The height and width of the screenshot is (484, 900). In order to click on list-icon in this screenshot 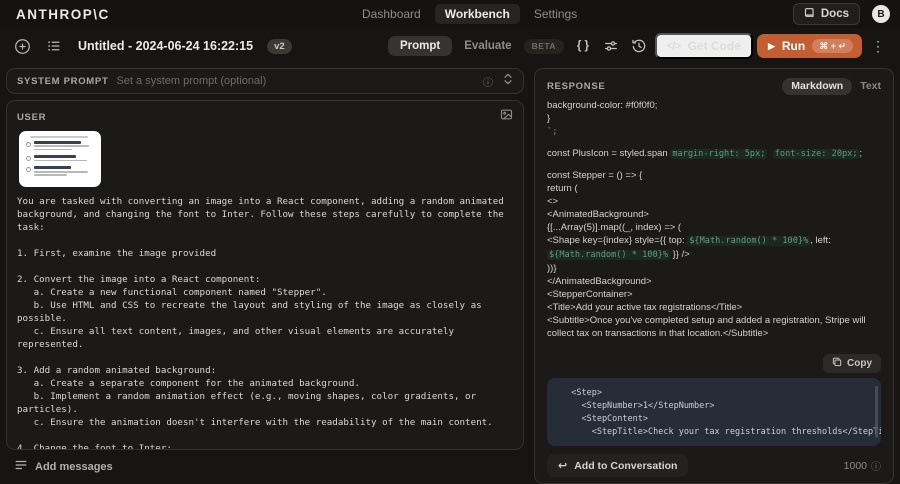, I will do `click(54, 46)`.